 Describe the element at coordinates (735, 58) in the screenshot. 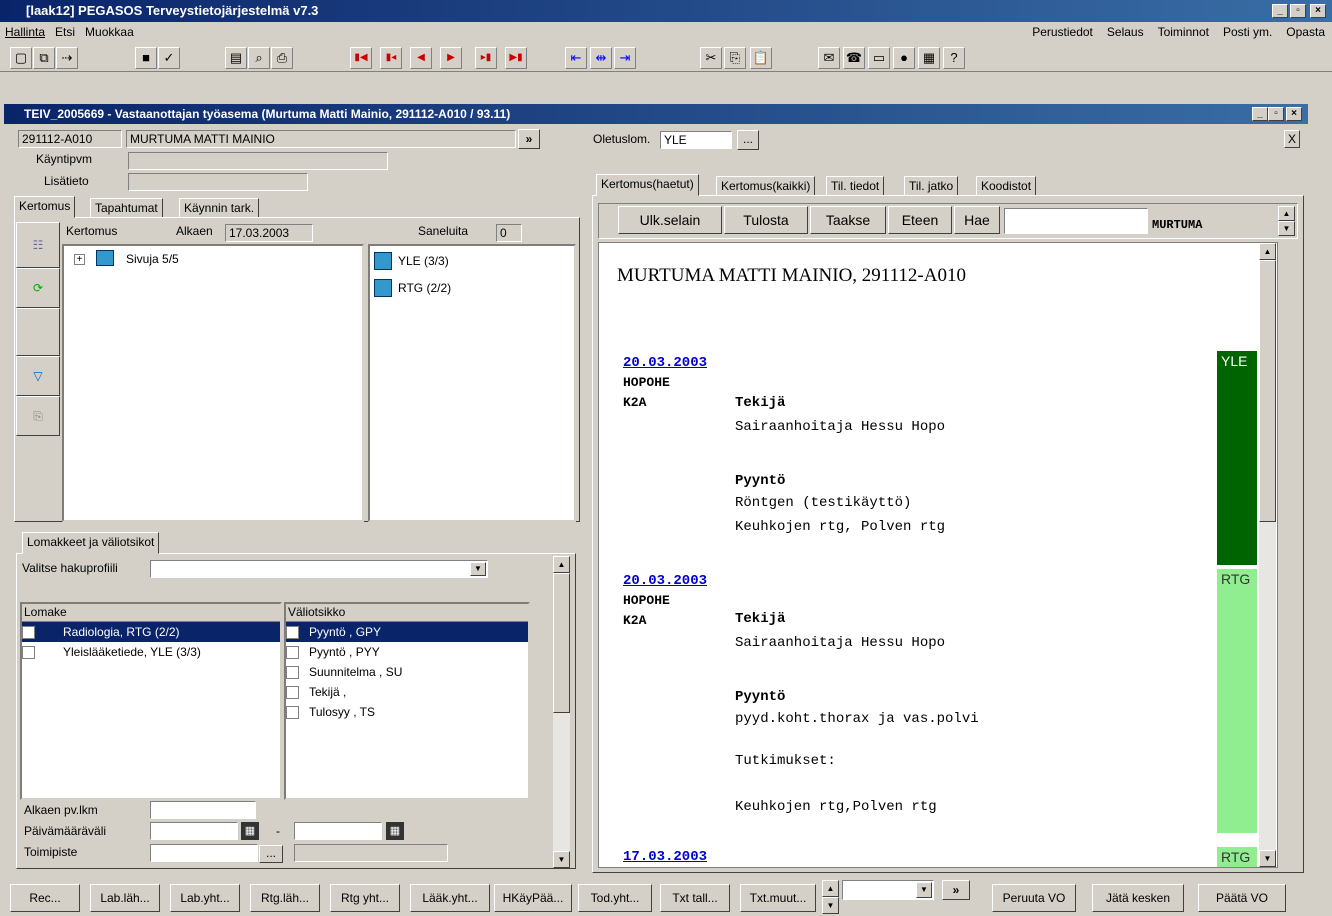

I see `copy-icon: ⎘` at that location.